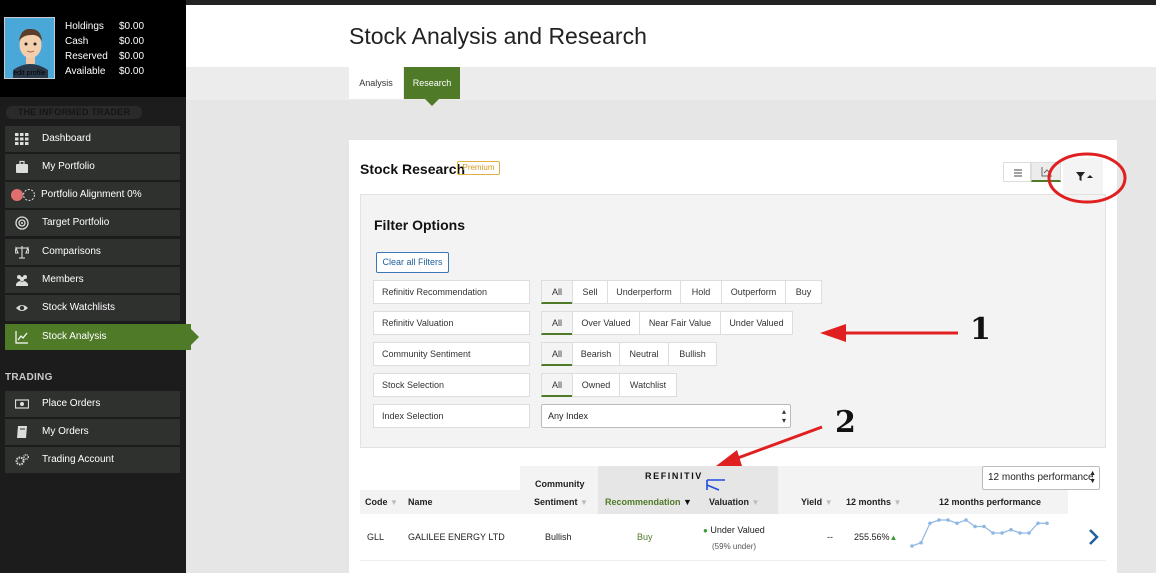 The width and height of the screenshot is (1156, 573). I want to click on filter-option-outperform: Outperform, so click(753, 292).